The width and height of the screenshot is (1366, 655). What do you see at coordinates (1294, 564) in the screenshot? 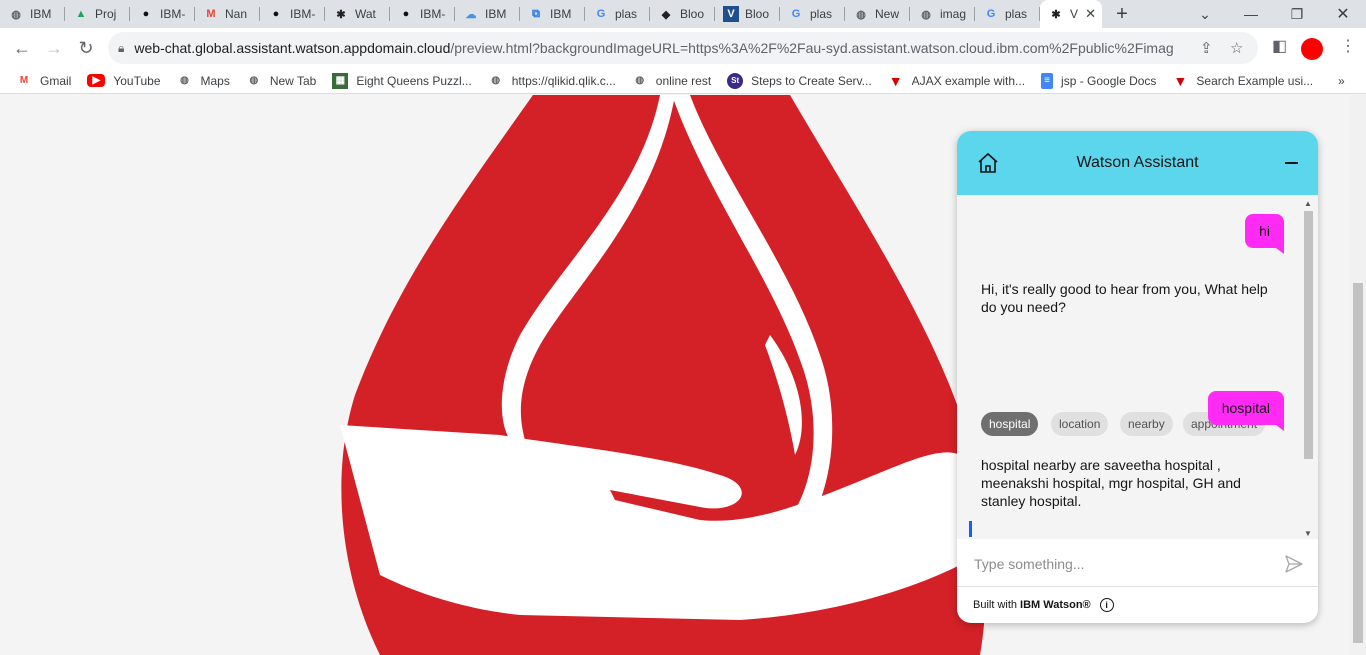
I see `send-icon` at bounding box center [1294, 564].